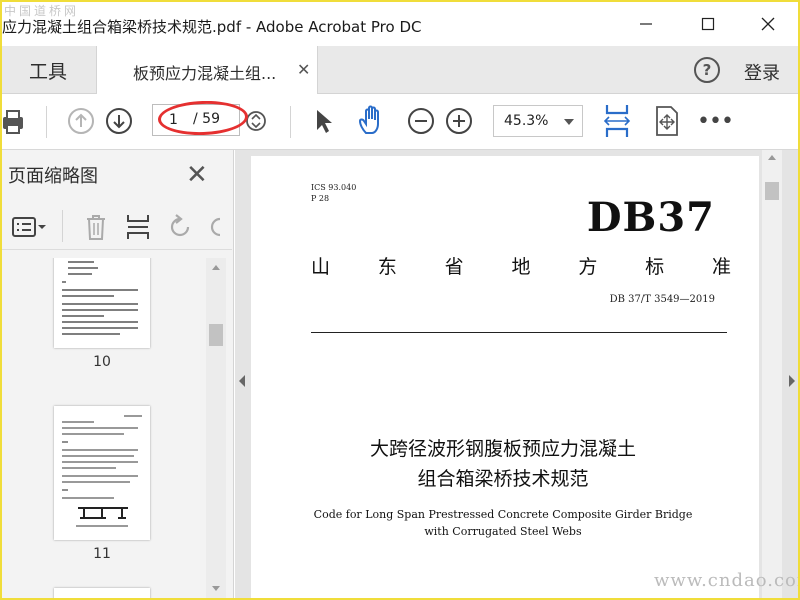 The height and width of the screenshot is (600, 800). Describe the element at coordinates (569, 122) in the screenshot. I see `chevron-down-icon` at that location.